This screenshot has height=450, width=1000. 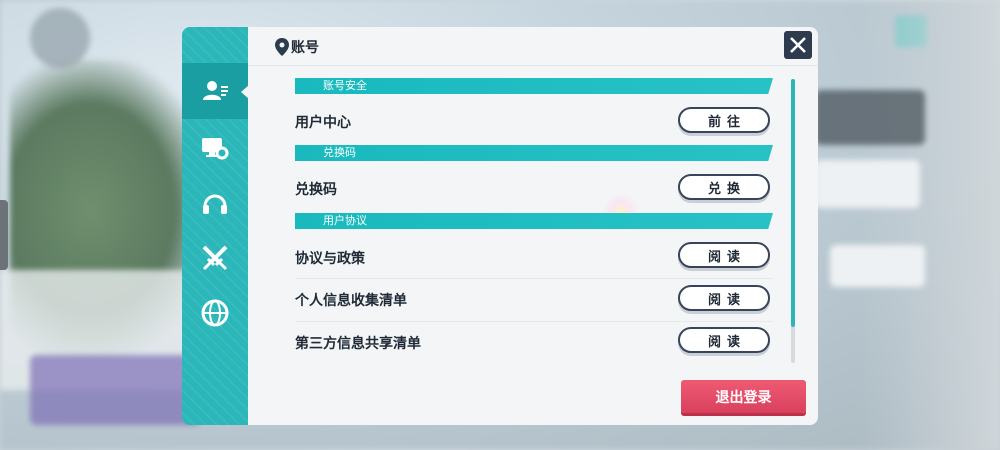 What do you see at coordinates (534, 86) in the screenshot?
I see `section-header-account-security: 账号安全` at bounding box center [534, 86].